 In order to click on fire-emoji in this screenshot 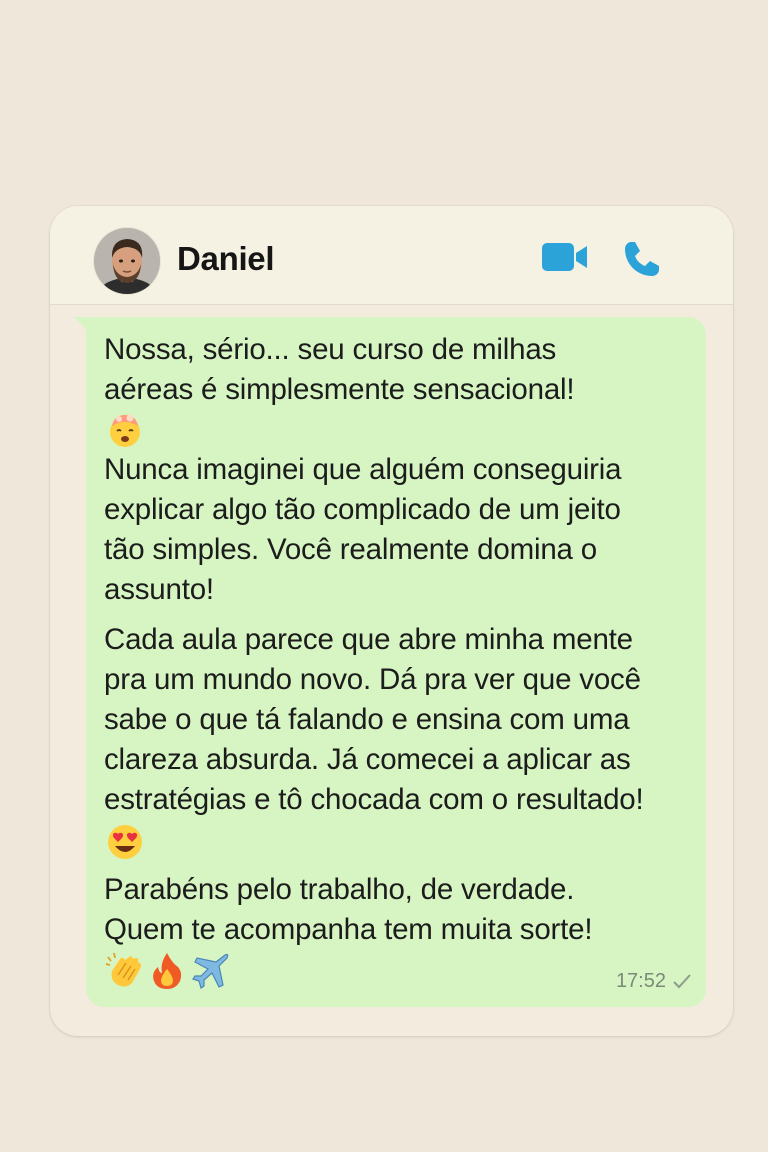, I will do `click(167, 973)`.